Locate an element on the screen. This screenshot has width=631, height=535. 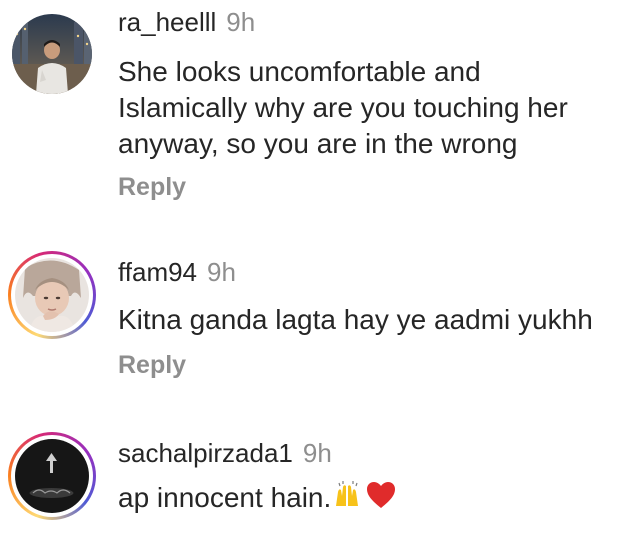
comment-line: She looks uncomfortable and is located at coordinates (299, 71).